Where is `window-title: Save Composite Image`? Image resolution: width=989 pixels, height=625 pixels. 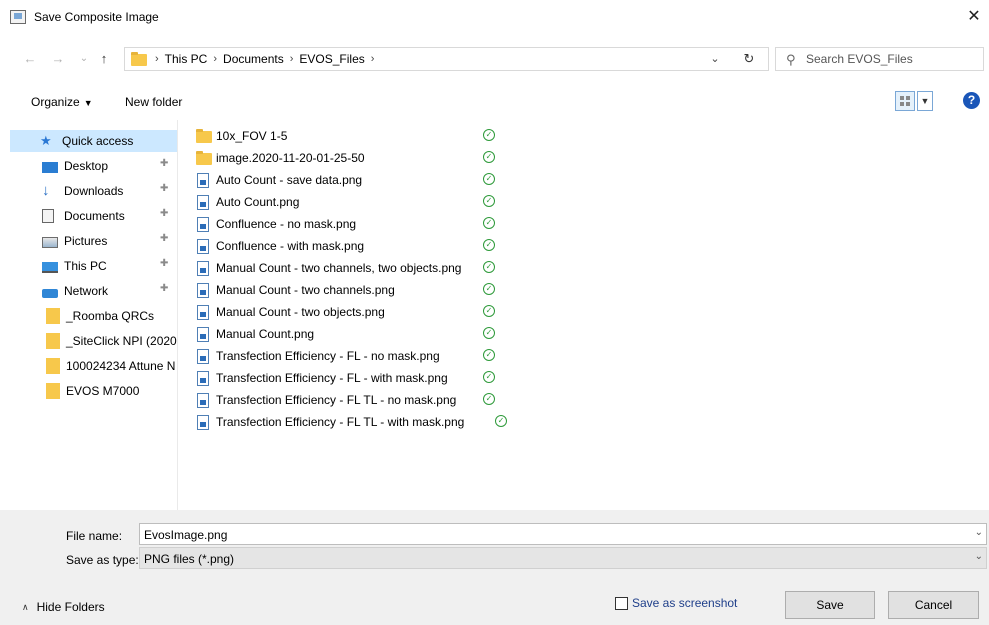 window-title: Save Composite Image is located at coordinates (96, 17).